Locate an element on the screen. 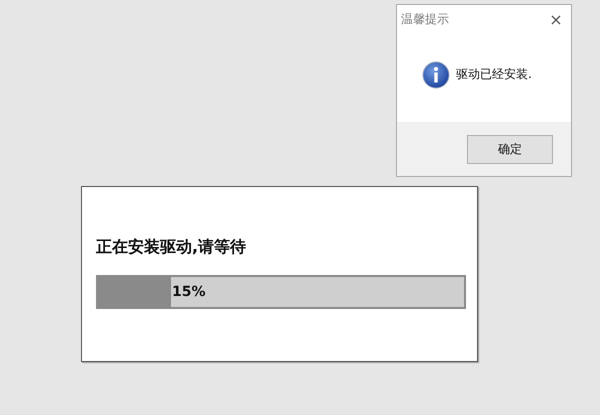 This screenshot has width=600, height=415. window-title: 温馨提示 is located at coordinates (425, 19).